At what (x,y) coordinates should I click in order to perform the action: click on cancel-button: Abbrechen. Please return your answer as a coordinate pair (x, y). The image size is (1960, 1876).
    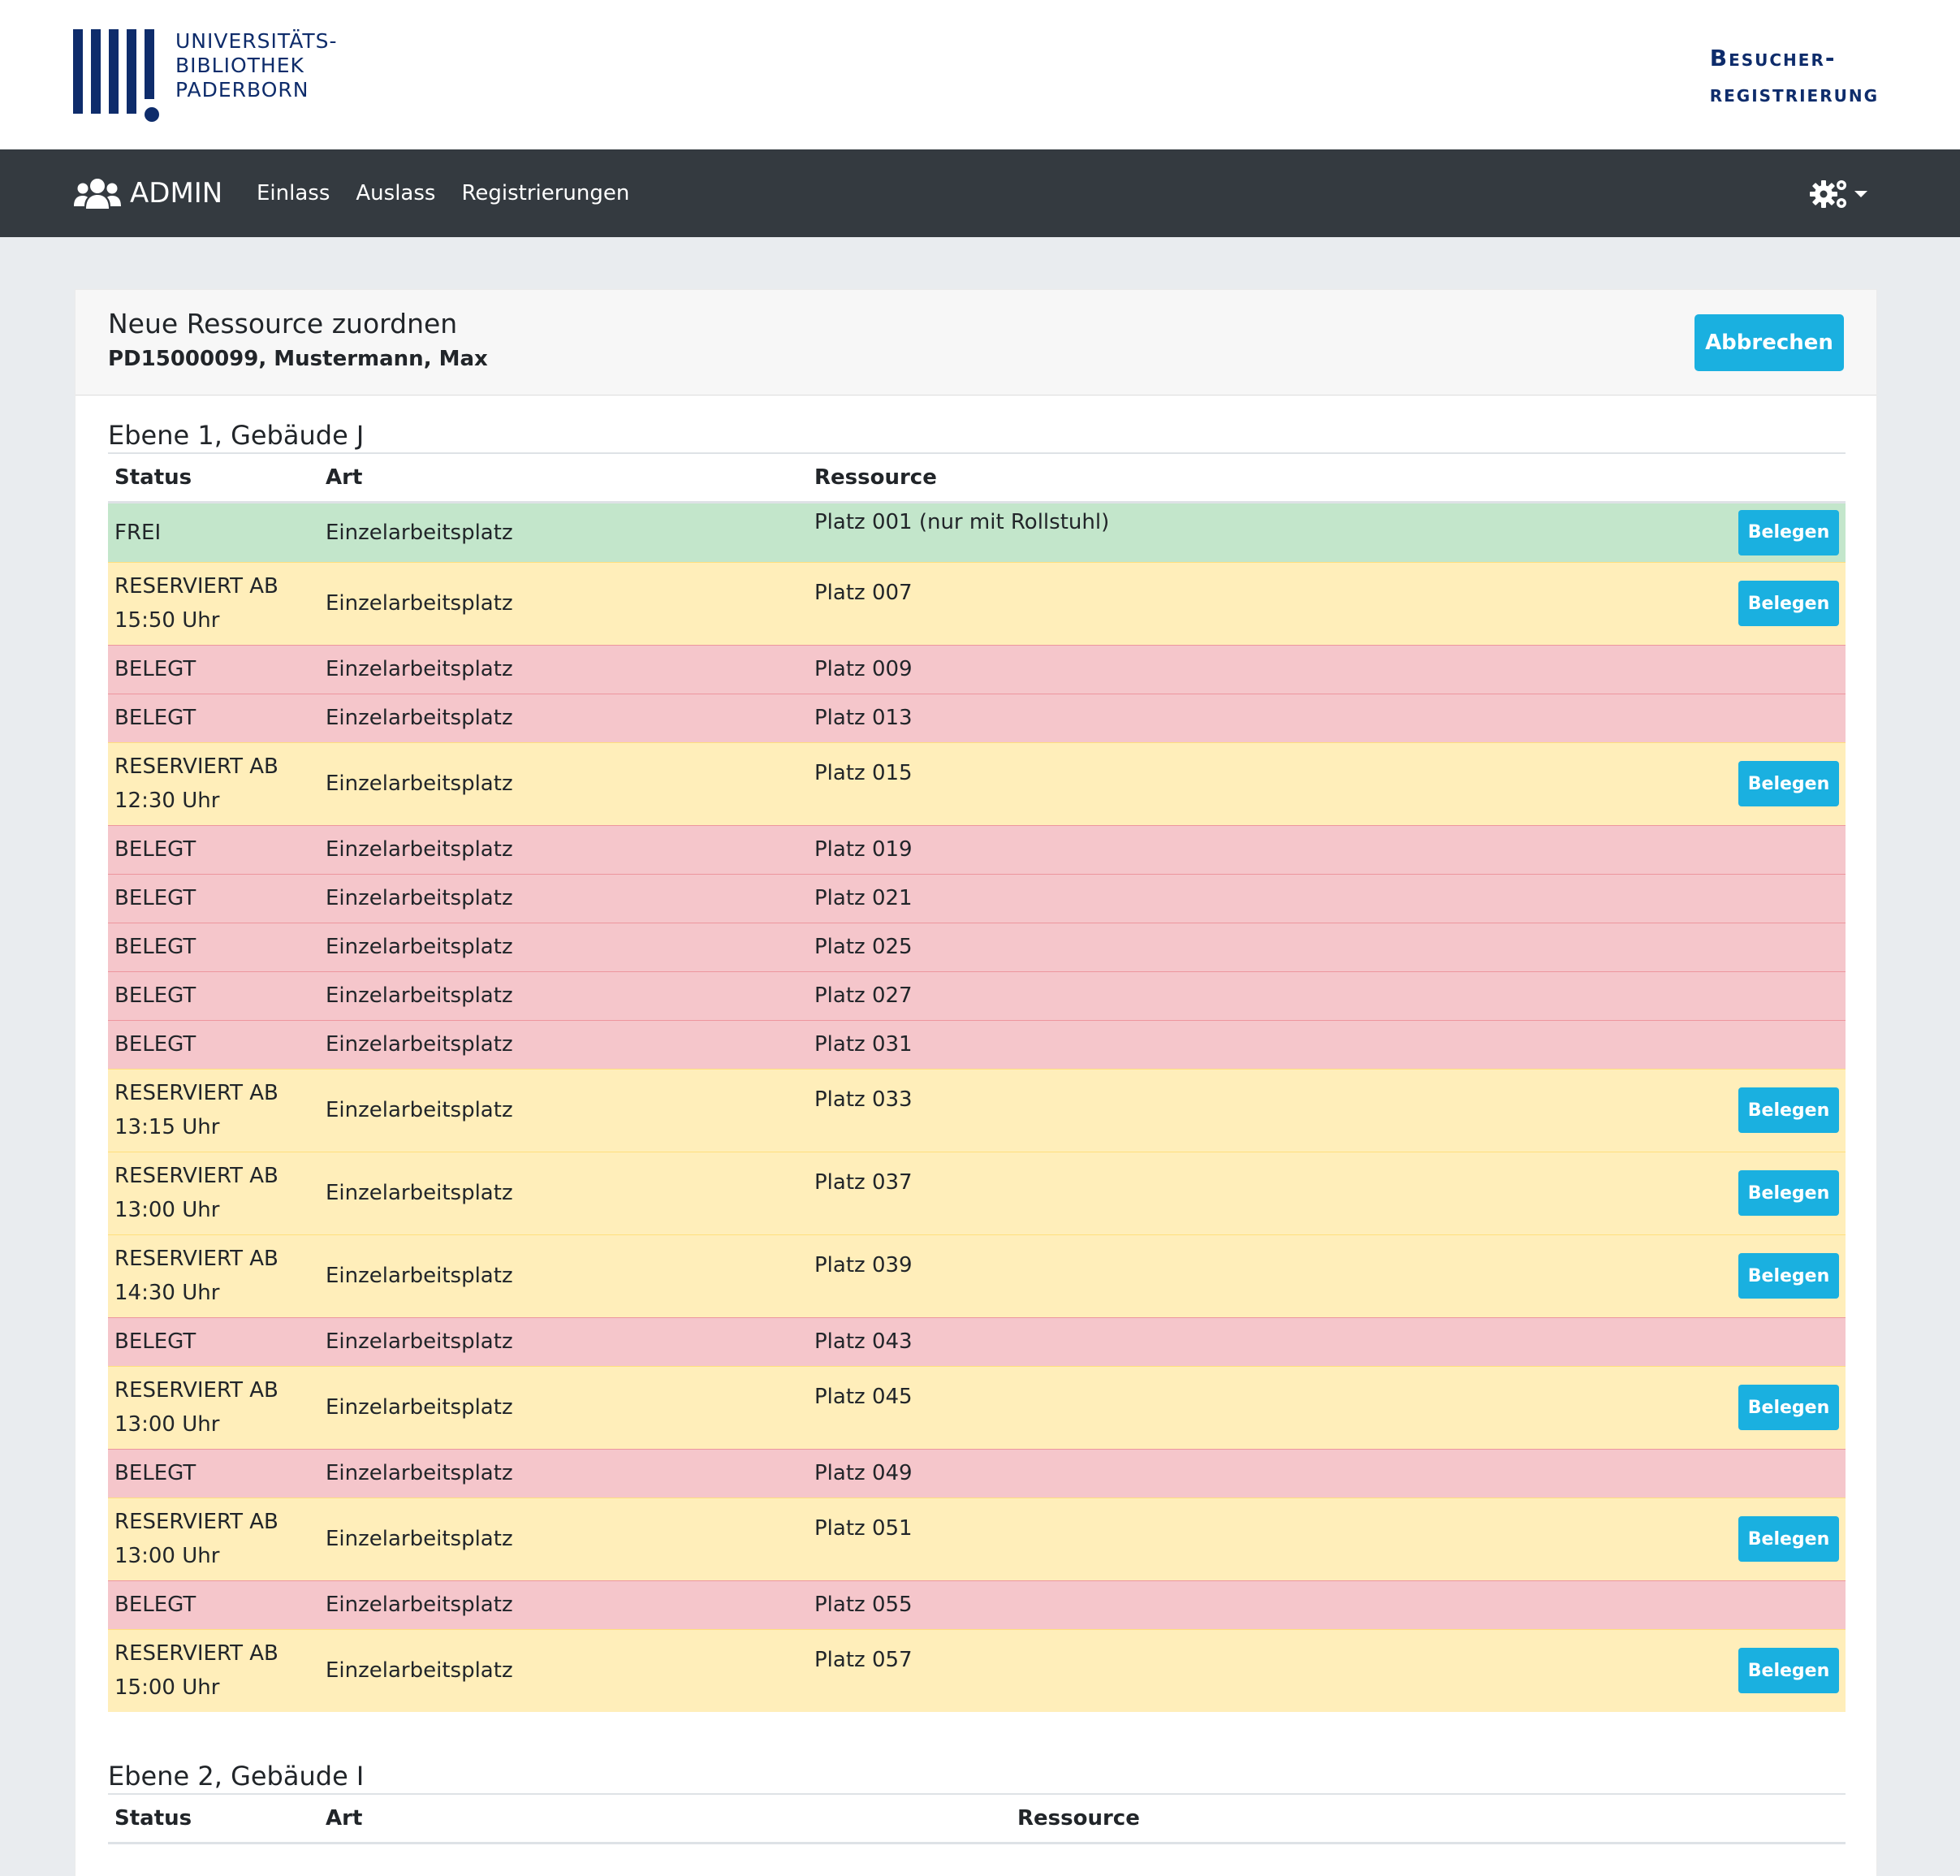
    Looking at the image, I should click on (1769, 342).